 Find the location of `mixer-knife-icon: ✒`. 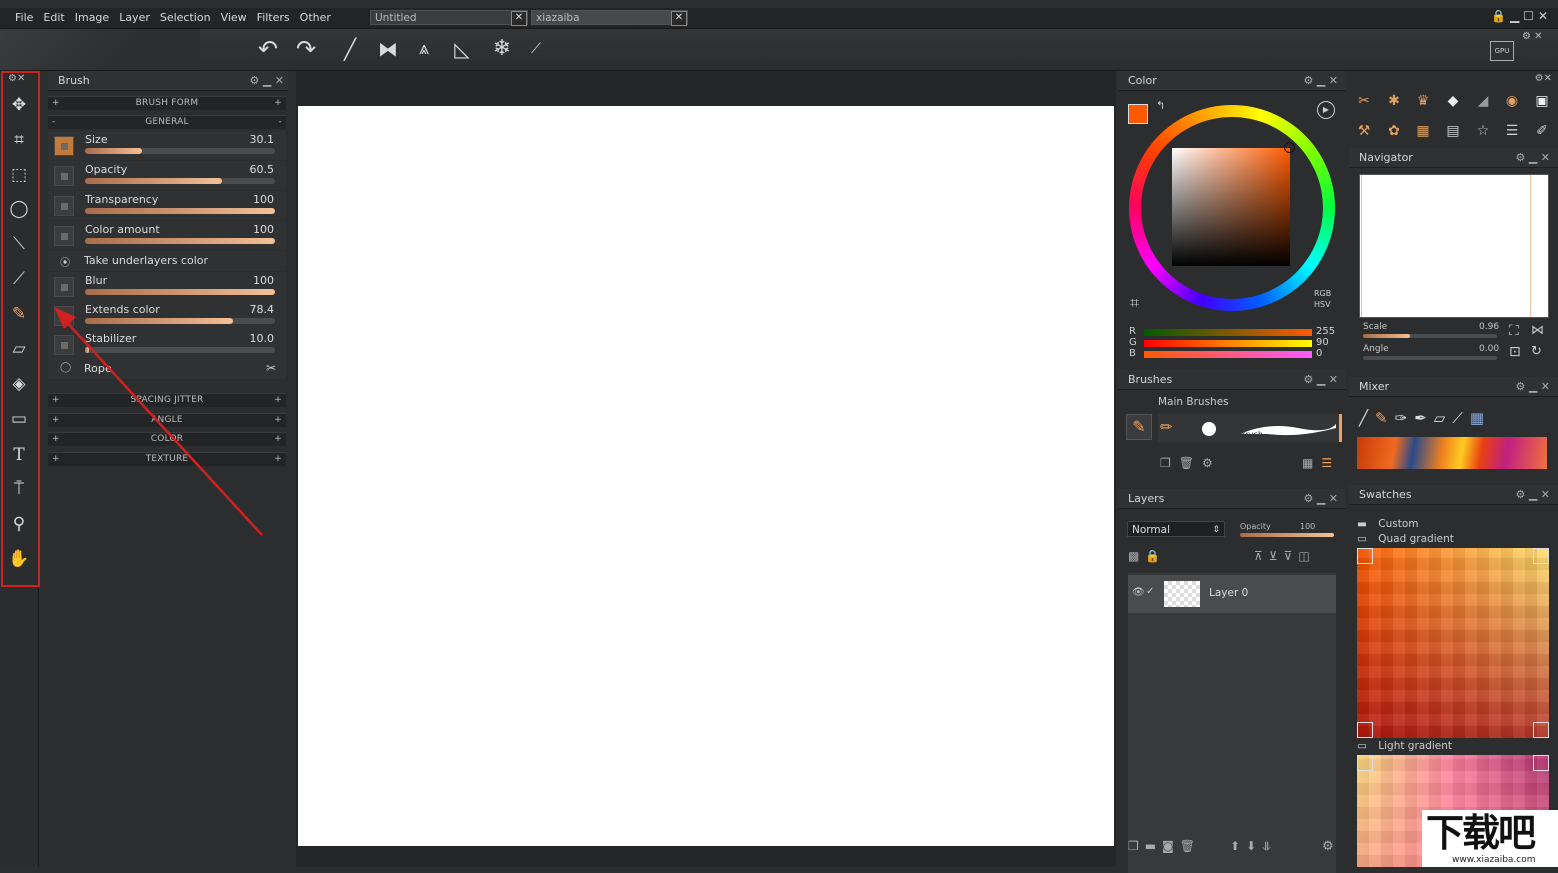

mixer-knife-icon: ✒ is located at coordinates (1424, 418).